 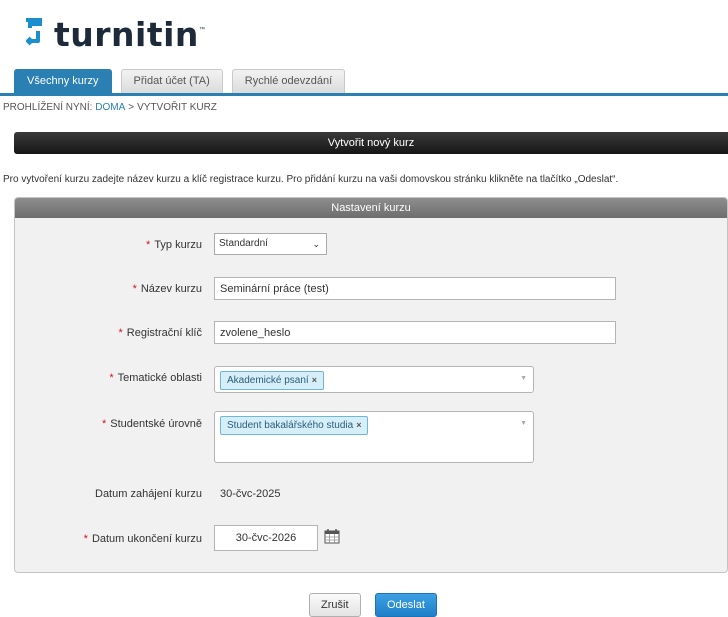 What do you see at coordinates (243, 243) in the screenshot?
I see `course-type-value: Standardní` at bounding box center [243, 243].